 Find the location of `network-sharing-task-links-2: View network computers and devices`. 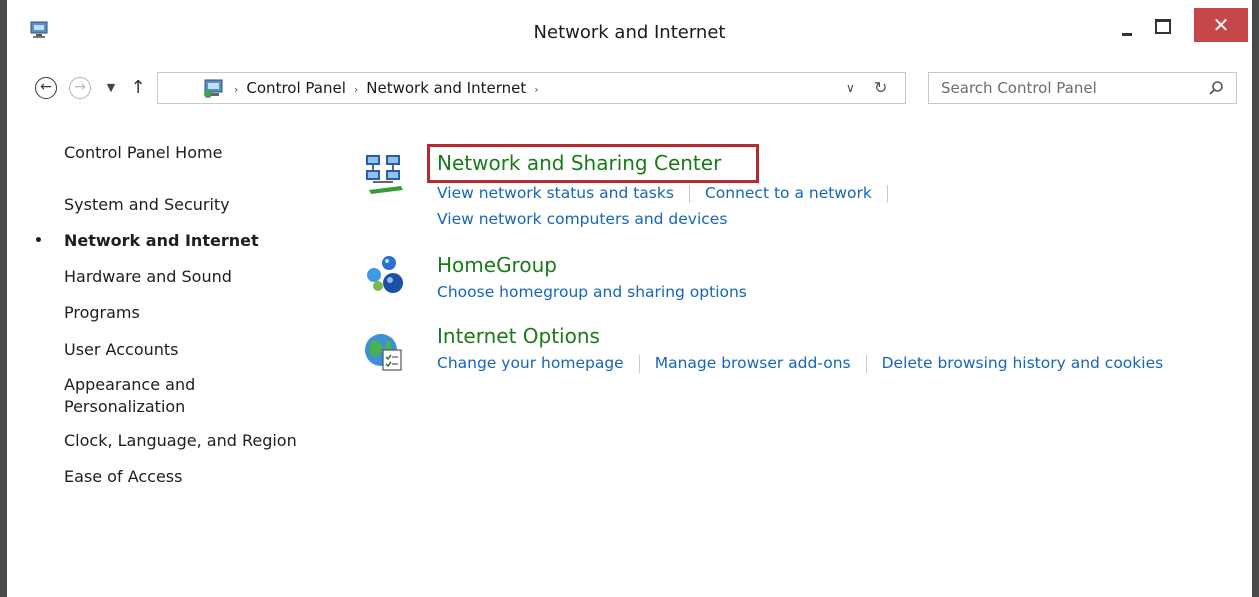

network-sharing-task-links-2: View network computers and devices is located at coordinates (582, 219).